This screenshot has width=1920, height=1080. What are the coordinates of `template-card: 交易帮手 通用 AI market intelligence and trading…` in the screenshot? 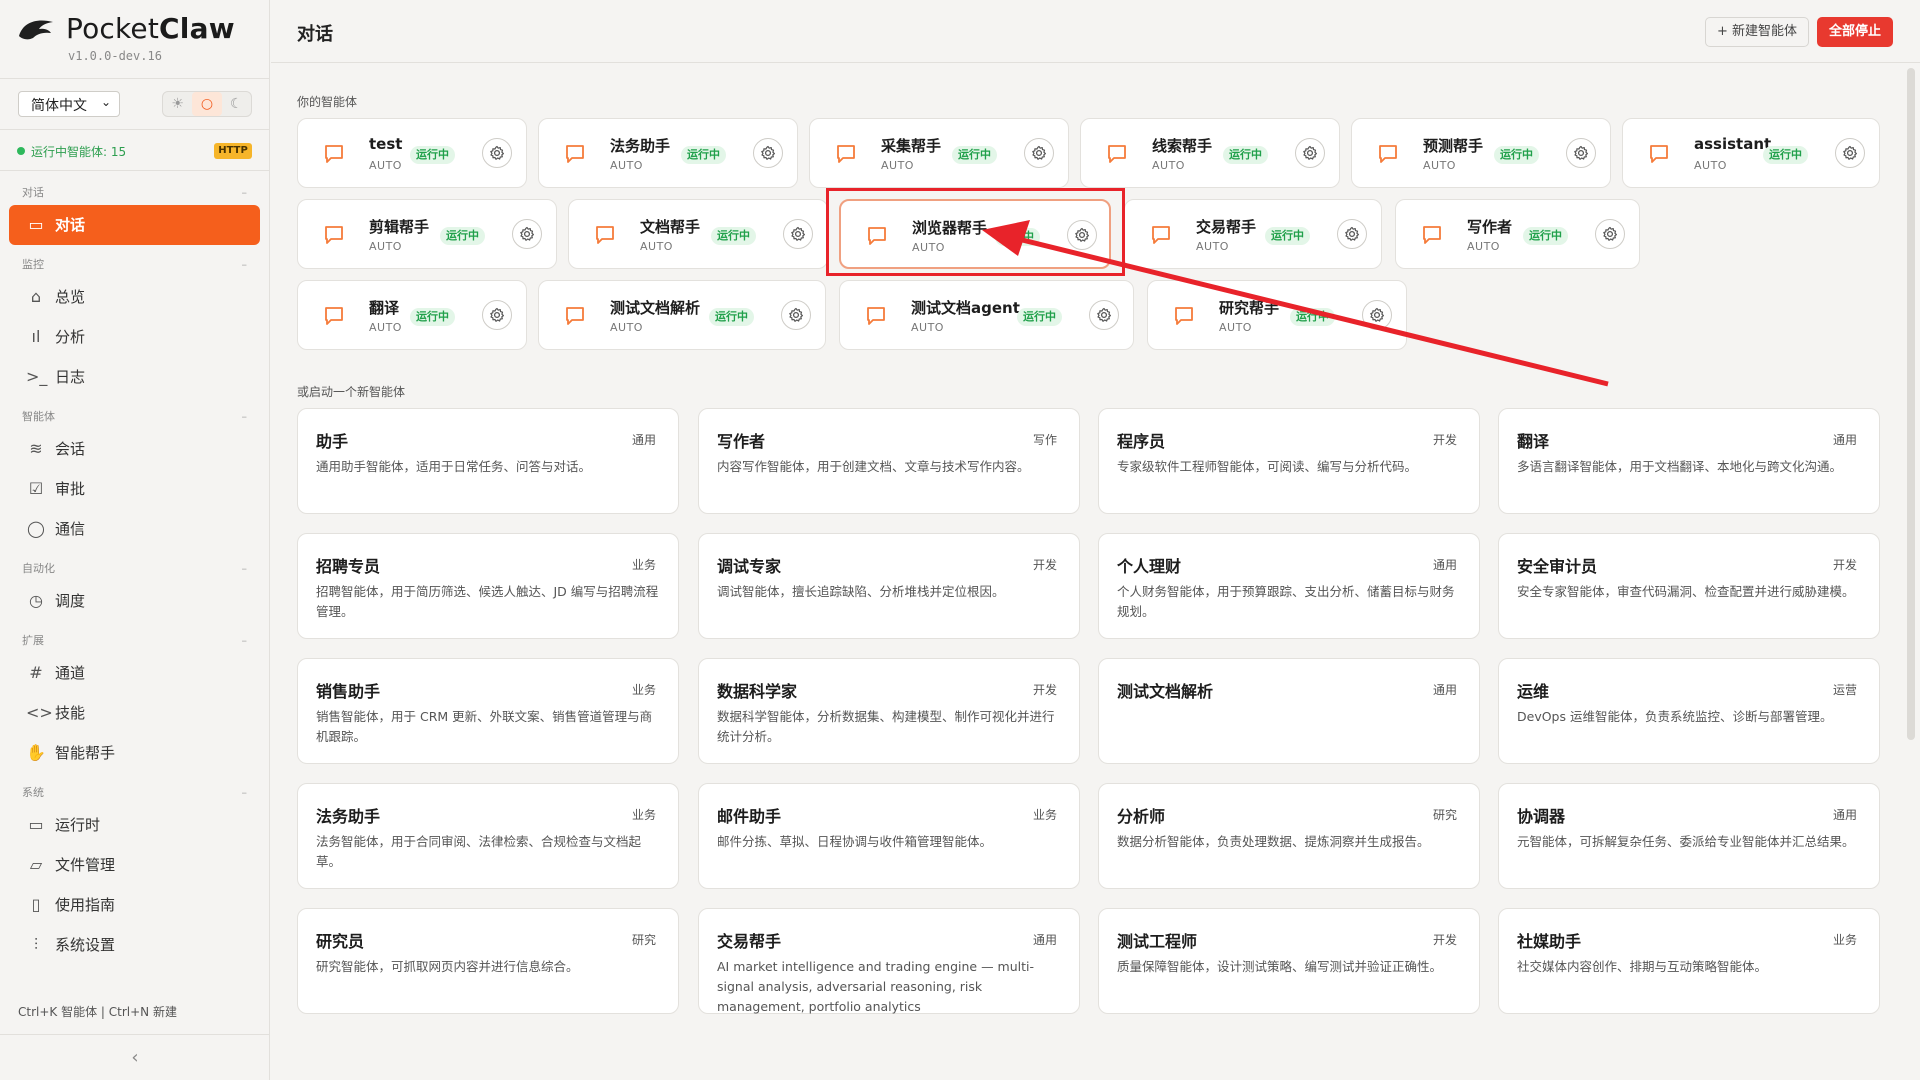 It's located at (889, 961).